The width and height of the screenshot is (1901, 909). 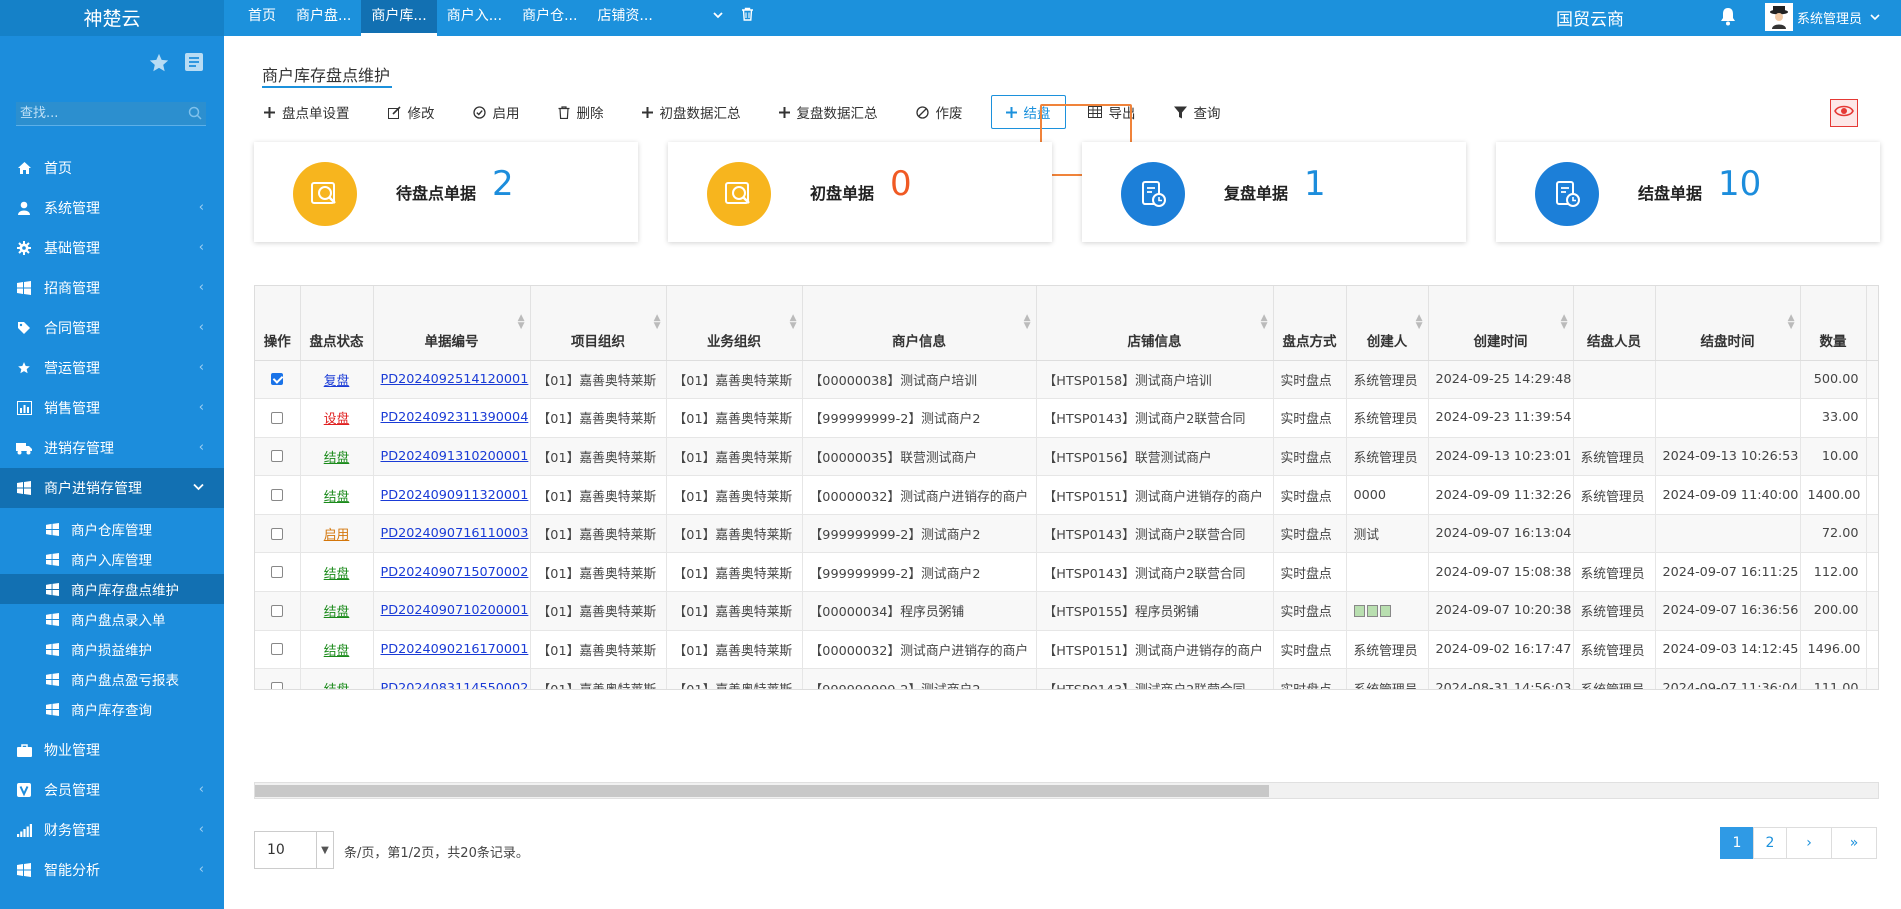 What do you see at coordinates (452, 323) in the screenshot?
I see `column-header: 单据编号 ▲ ▼` at bounding box center [452, 323].